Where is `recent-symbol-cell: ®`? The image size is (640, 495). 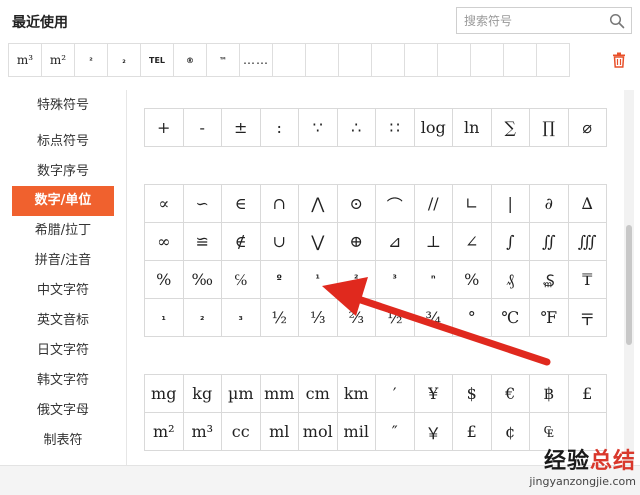
recent-symbol-cell: ® is located at coordinates (190, 60).